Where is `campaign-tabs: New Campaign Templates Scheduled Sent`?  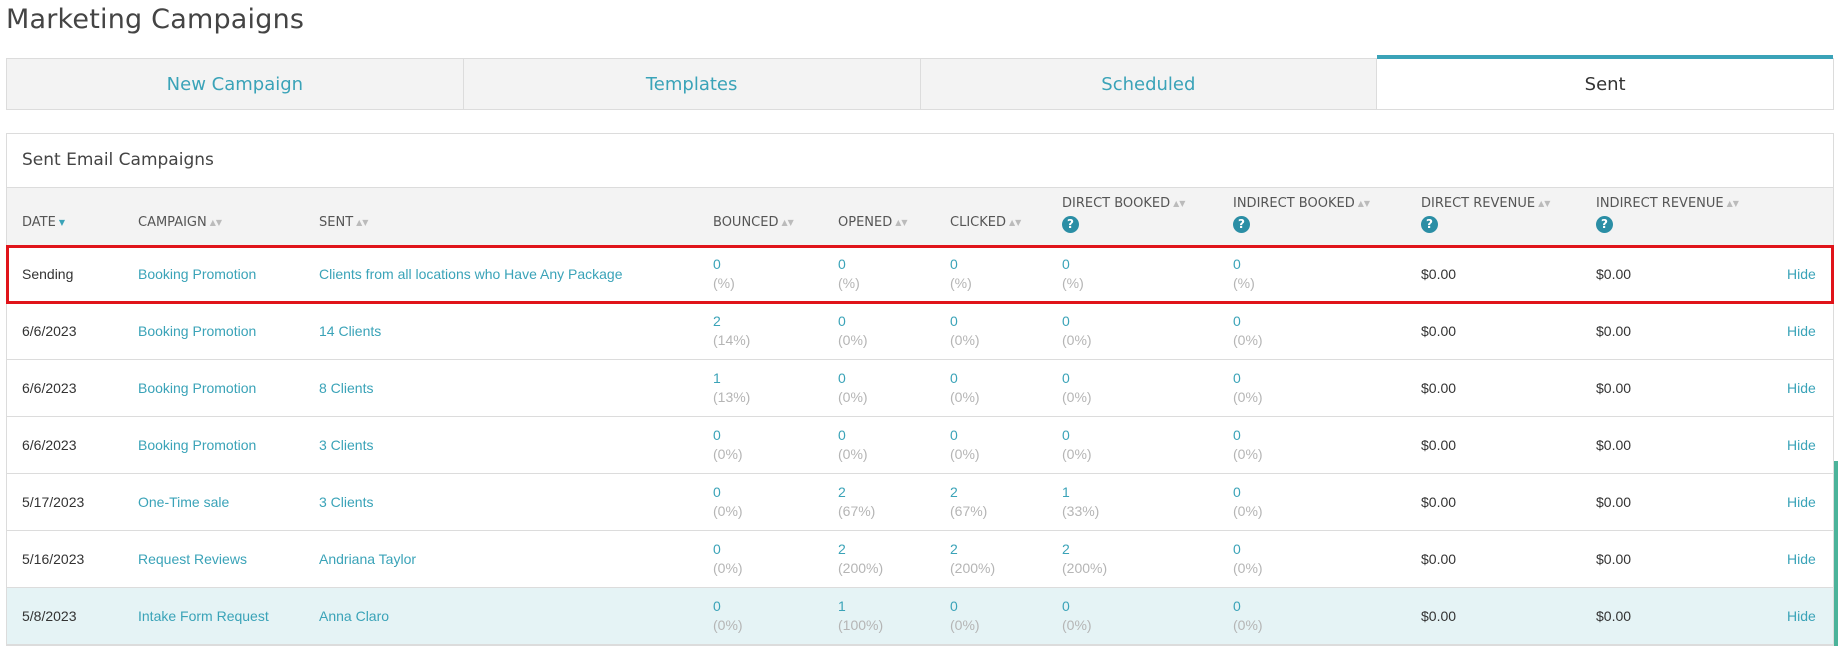 campaign-tabs: New Campaign Templates Scheduled Sent is located at coordinates (920, 82).